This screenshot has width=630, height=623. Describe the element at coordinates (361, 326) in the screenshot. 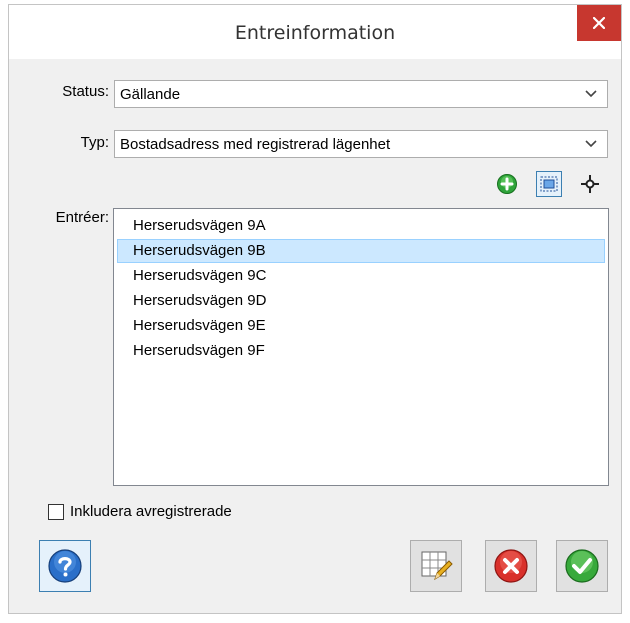

I see `list-item: Herserudsvägen 9E` at that location.